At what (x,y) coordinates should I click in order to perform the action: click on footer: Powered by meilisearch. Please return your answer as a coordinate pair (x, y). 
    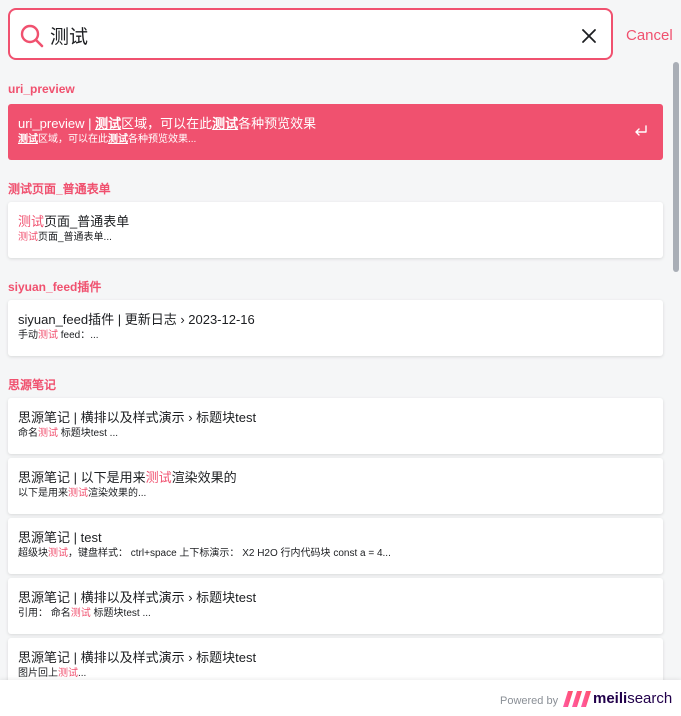
    Looking at the image, I should click on (340, 698).